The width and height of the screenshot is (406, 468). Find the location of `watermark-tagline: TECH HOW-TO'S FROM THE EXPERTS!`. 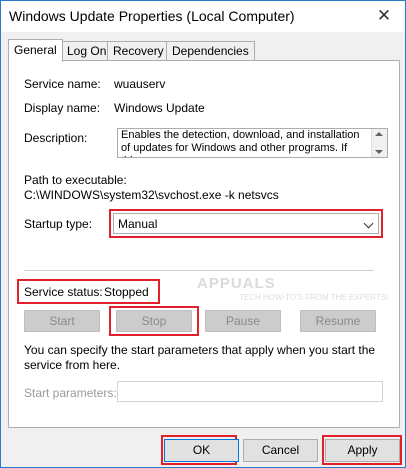

watermark-tagline: TECH HOW-TO'S FROM THE EXPERTS! is located at coordinates (314, 297).